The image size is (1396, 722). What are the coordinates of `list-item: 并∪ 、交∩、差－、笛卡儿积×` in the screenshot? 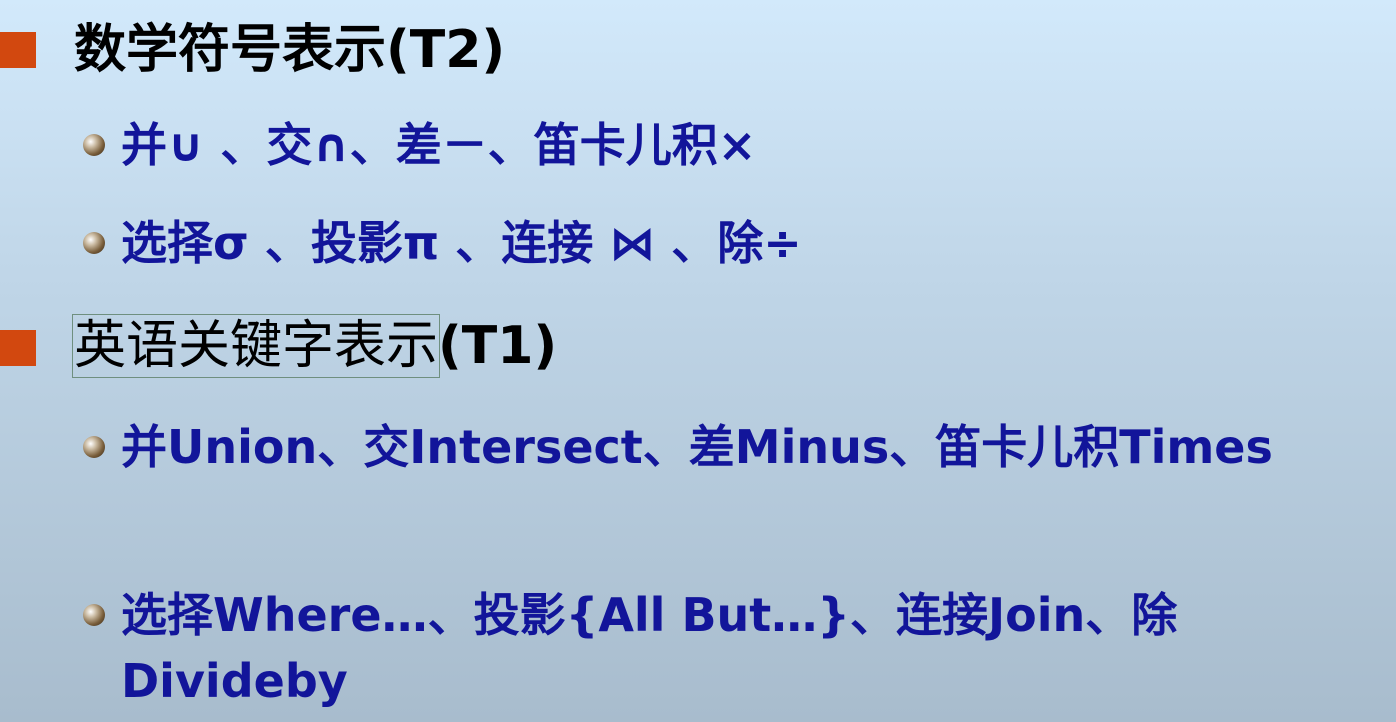 It's located at (728, 145).